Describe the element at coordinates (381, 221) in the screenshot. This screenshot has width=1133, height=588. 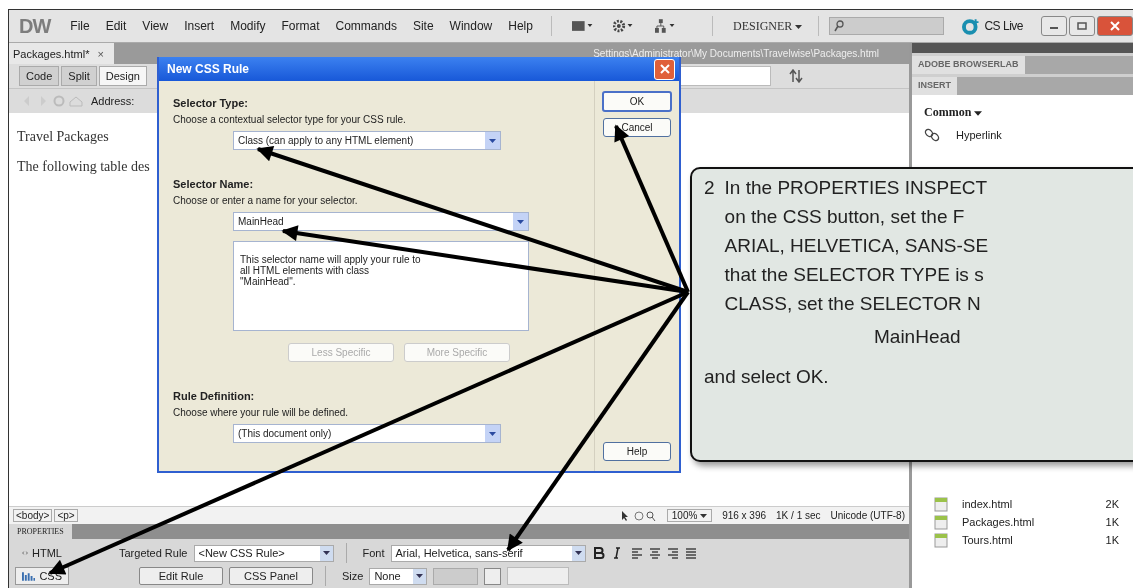
I see `selector-dropdown: MainHead` at that location.